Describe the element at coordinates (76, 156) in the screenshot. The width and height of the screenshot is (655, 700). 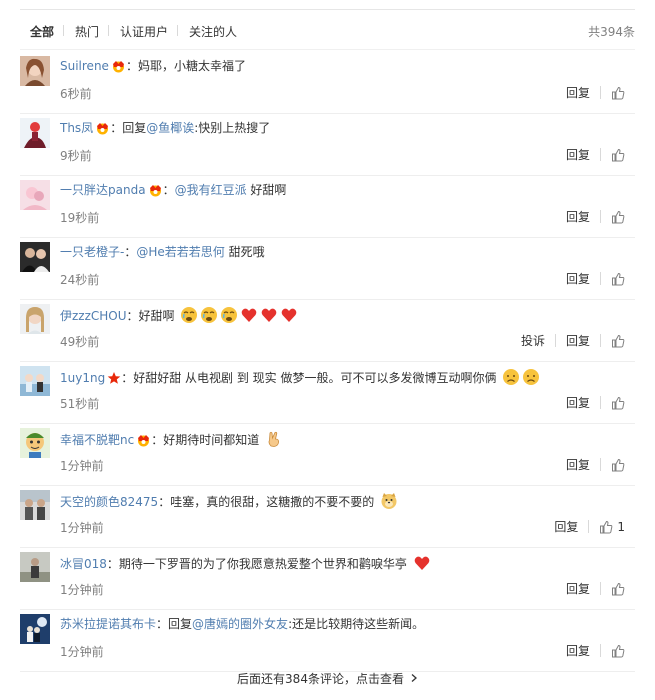
I see `timestamp: 9秒前` at that location.